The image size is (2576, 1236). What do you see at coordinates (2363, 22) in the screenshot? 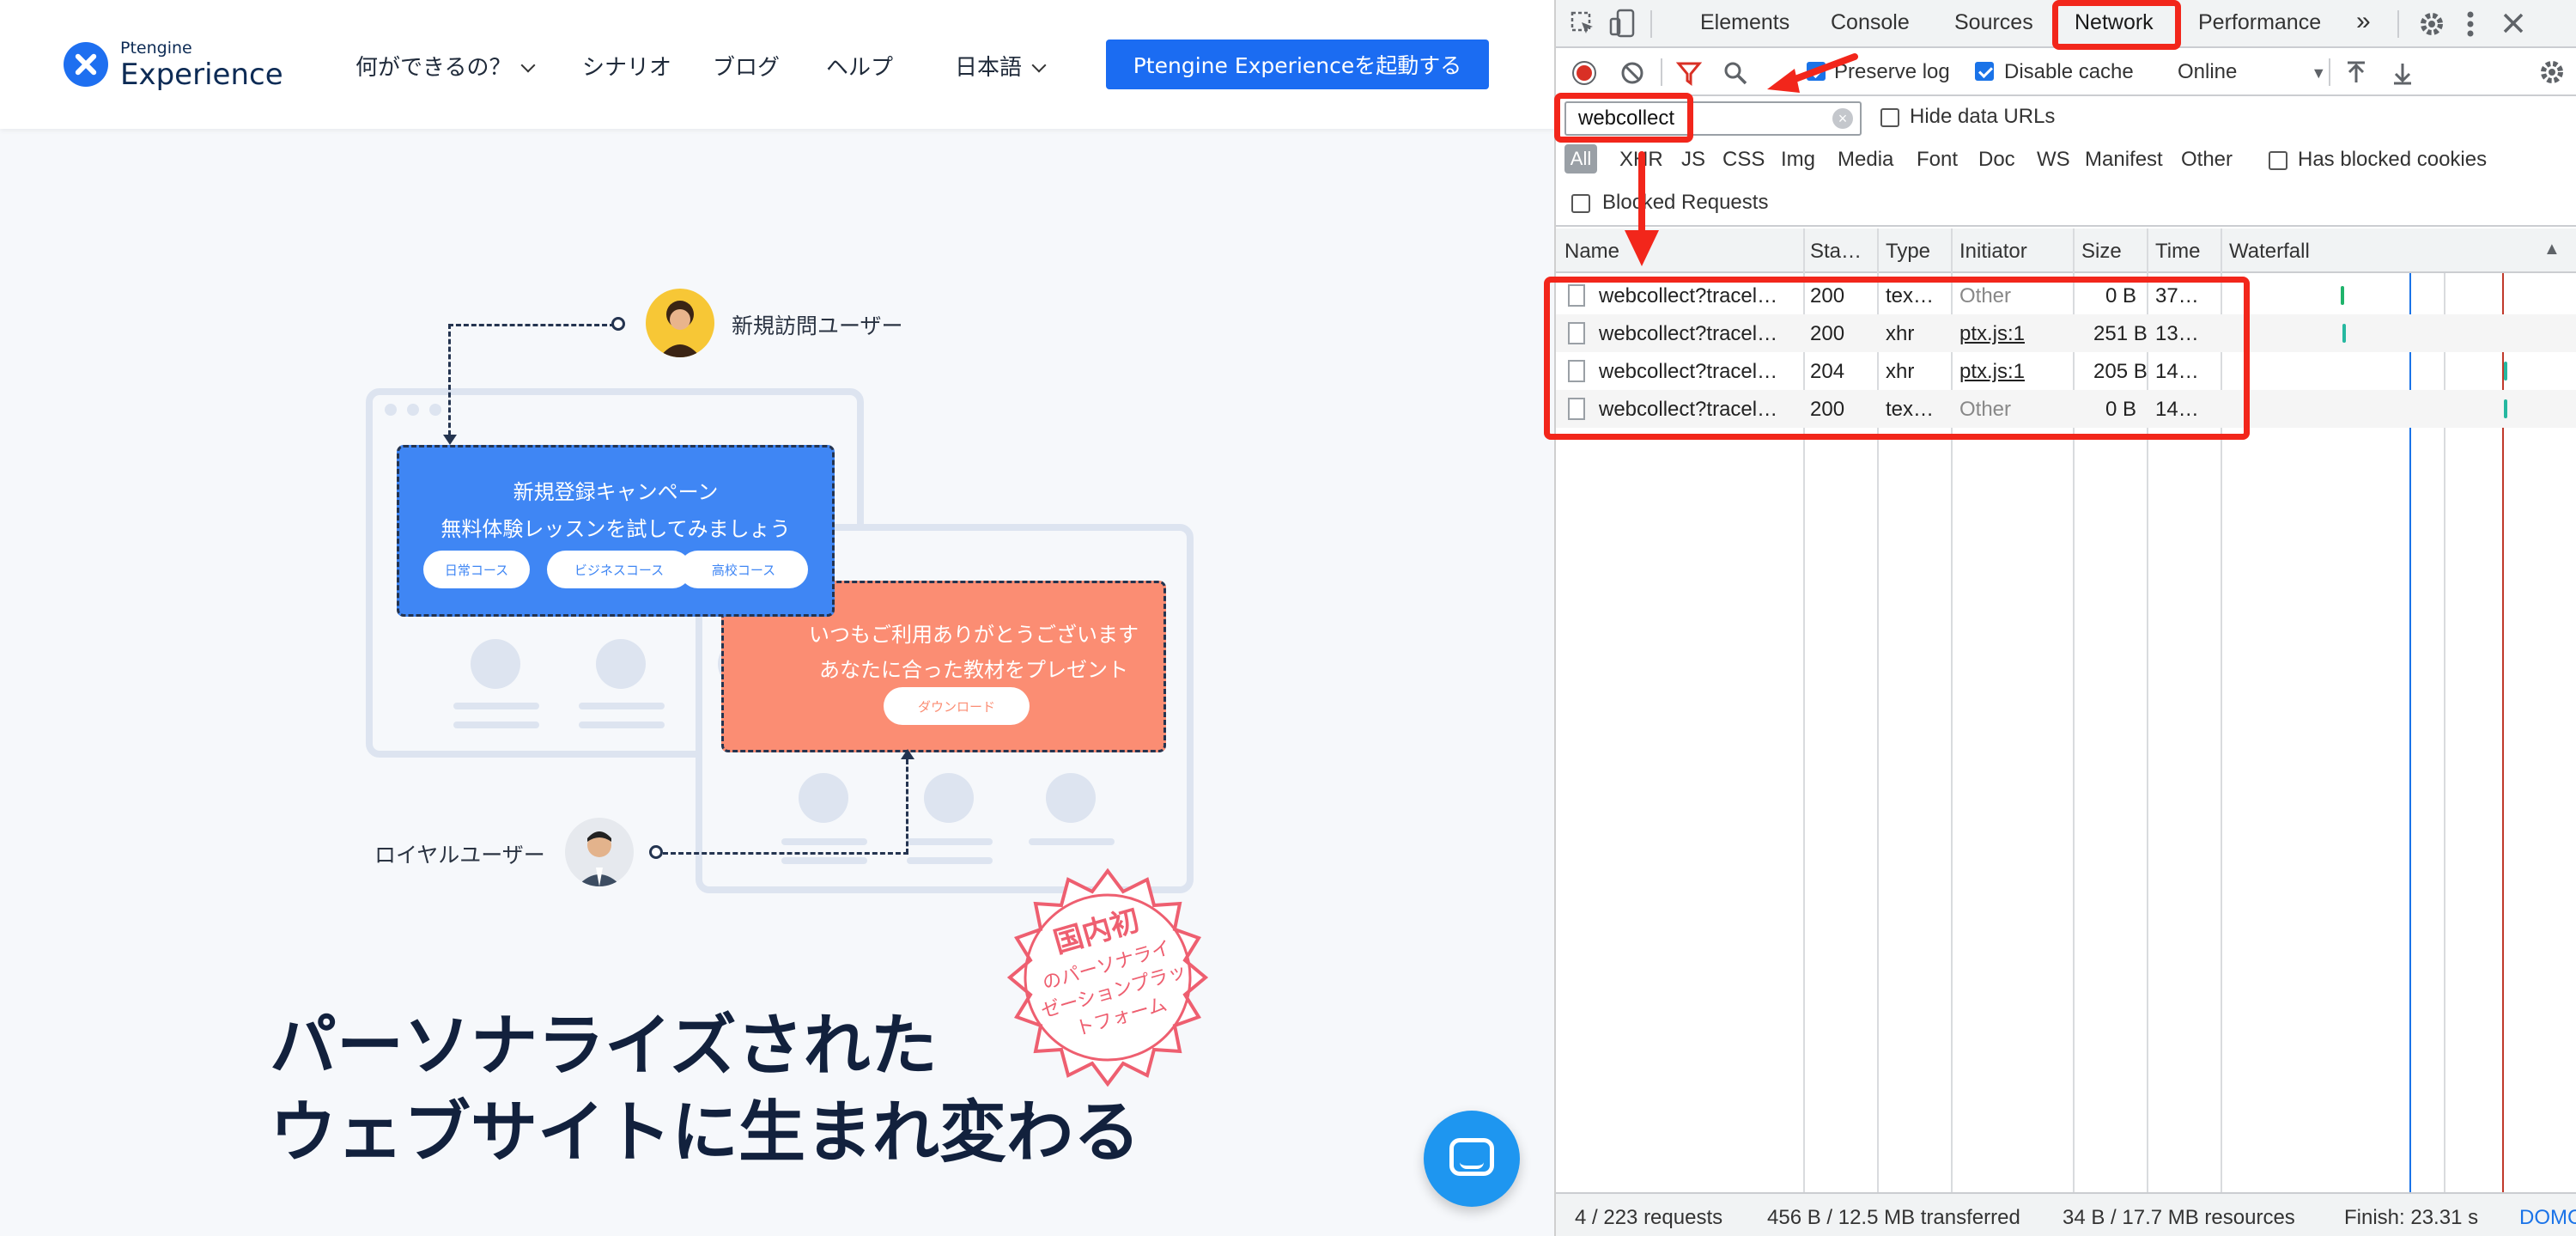
I see `more-tabs-icon: »` at bounding box center [2363, 22].